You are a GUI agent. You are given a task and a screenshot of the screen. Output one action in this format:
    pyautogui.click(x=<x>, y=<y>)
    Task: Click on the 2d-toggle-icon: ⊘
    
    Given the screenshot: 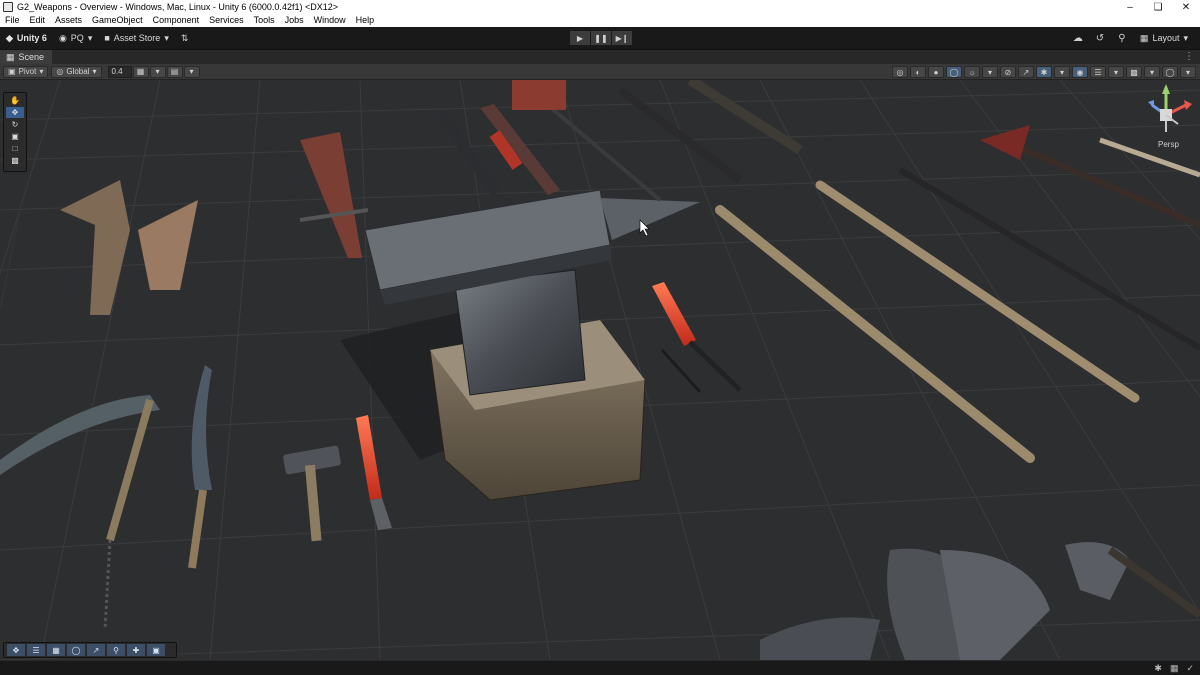 What is the action you would take?
    pyautogui.click(x=1008, y=72)
    